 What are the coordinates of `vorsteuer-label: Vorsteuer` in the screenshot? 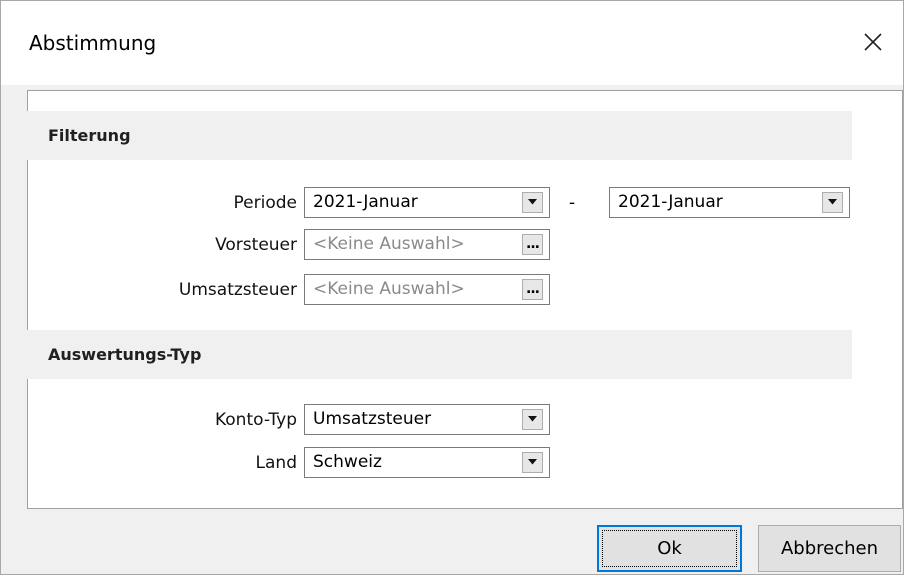 It's located at (256, 245).